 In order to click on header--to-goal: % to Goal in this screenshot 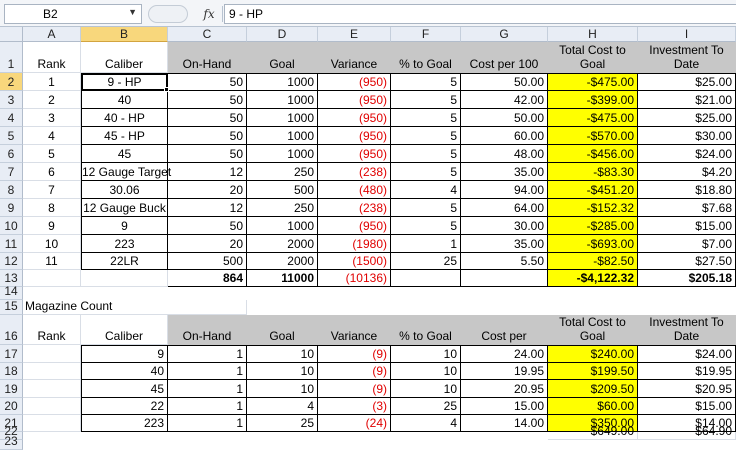, I will do `click(426, 57)`.